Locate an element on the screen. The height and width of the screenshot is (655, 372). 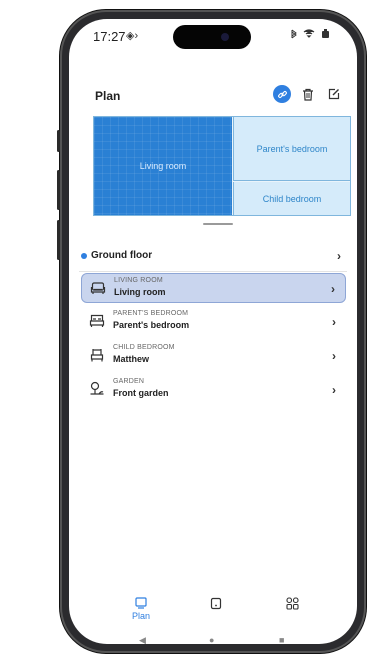
status-bar: 17:27 ◈› is located at coordinates (213, 37).